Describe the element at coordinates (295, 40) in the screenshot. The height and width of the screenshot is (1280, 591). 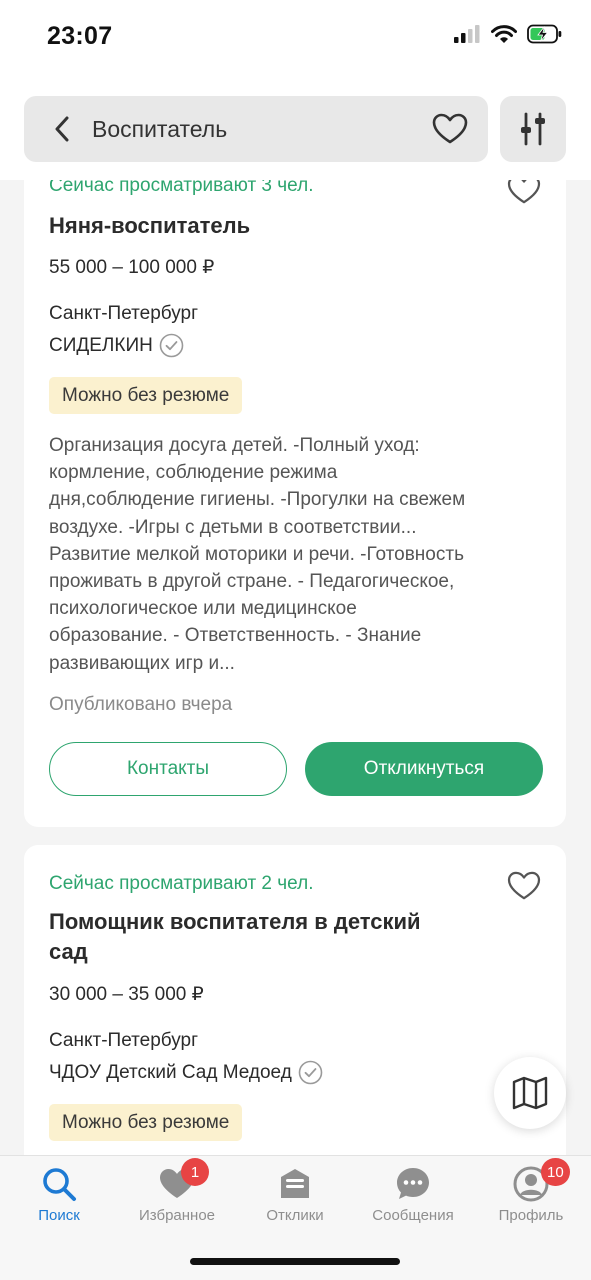
I see `status-bar: 23:07` at that location.